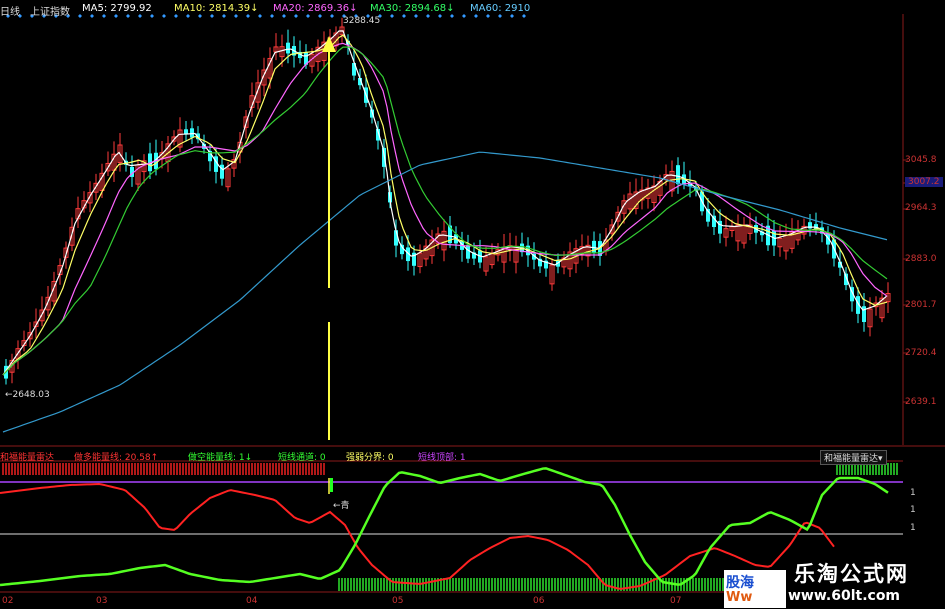  Describe the element at coordinates (315, 8) in the screenshot. I see `ma20-legend: MA20: 2869.36↓` at that location.